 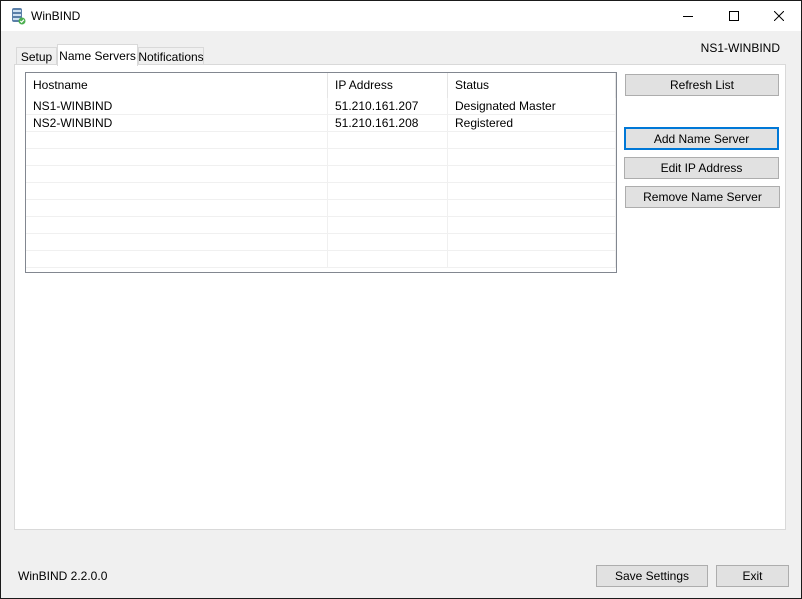 What do you see at coordinates (752, 576) in the screenshot?
I see `exit-button: Exit` at bounding box center [752, 576].